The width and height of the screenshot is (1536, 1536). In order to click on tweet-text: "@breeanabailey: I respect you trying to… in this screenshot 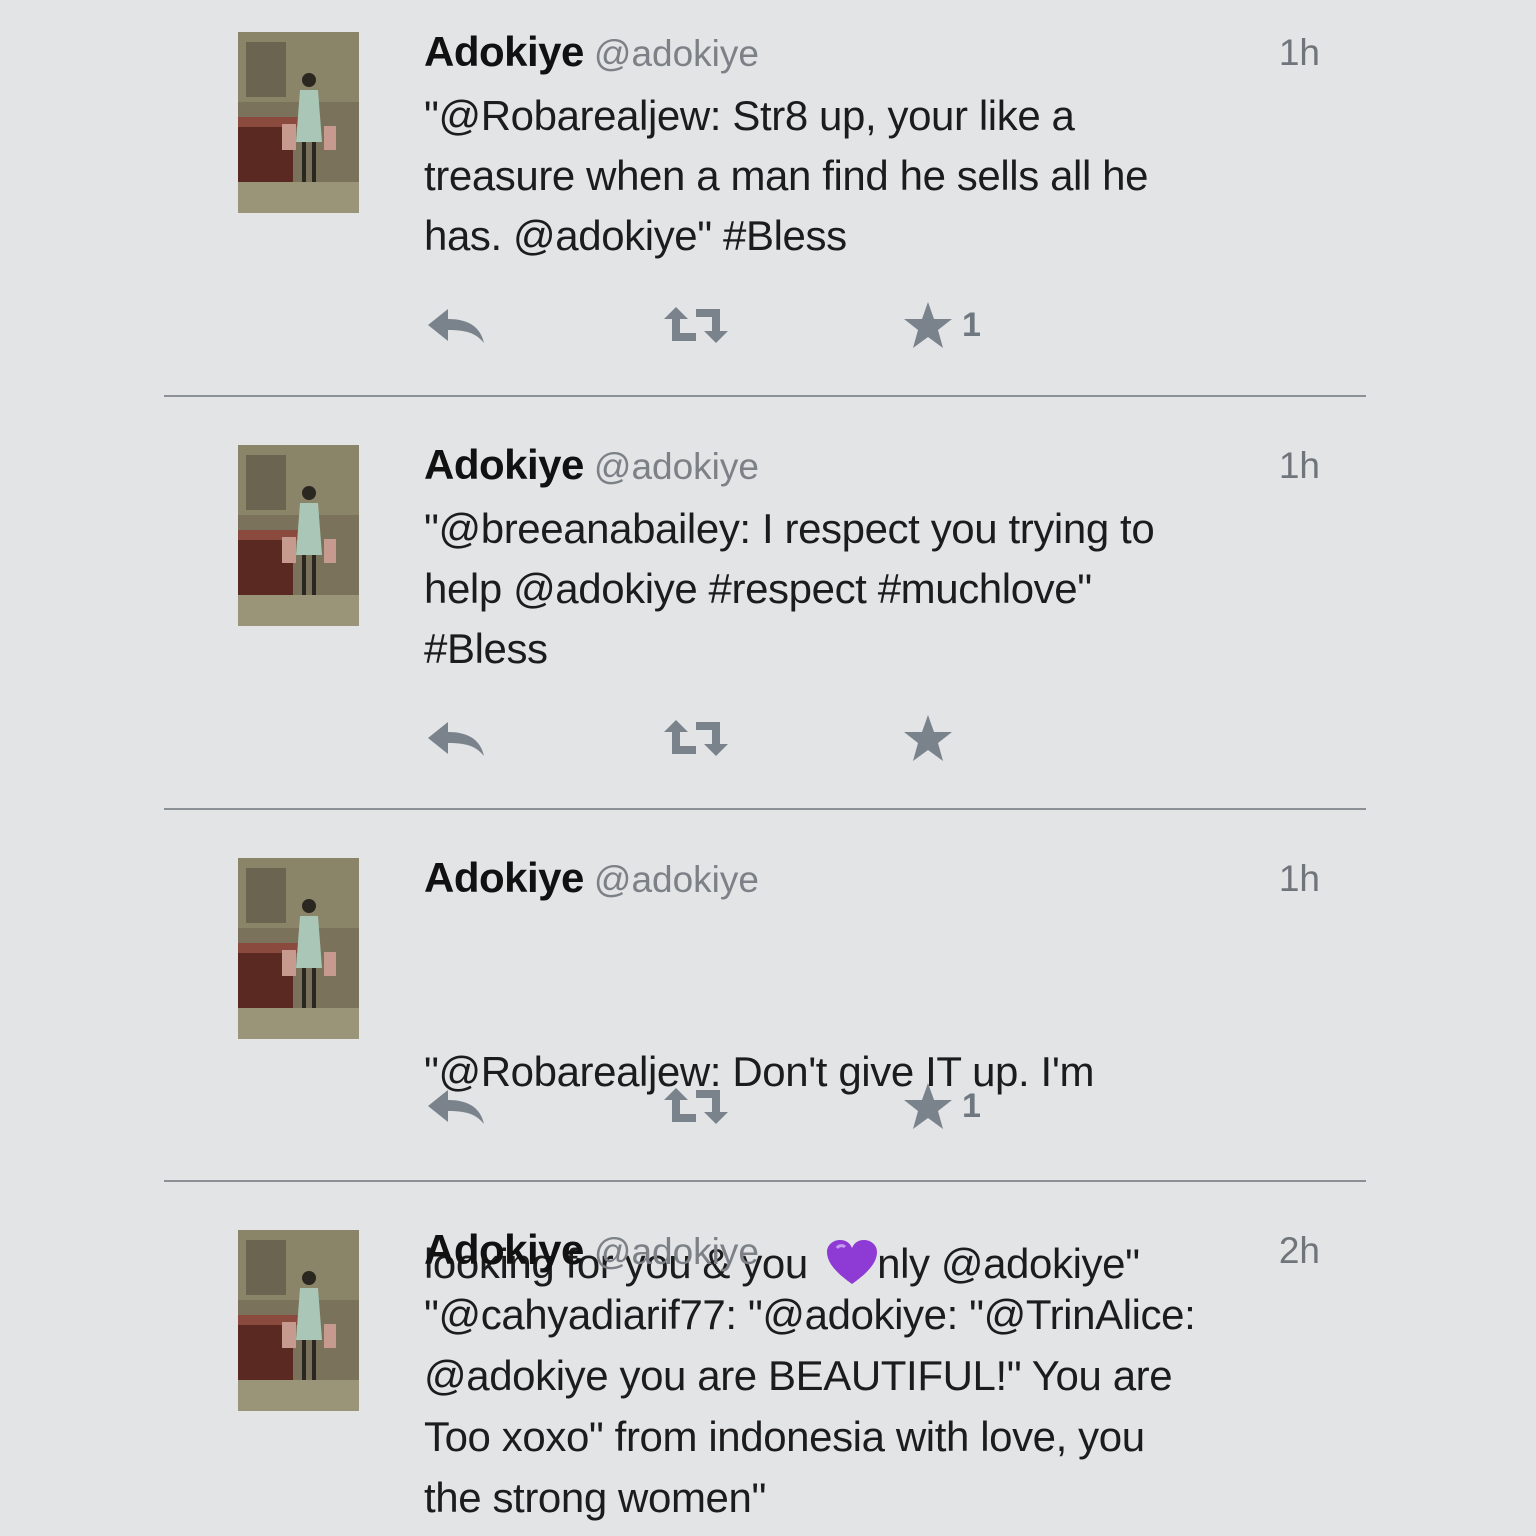, I will do `click(789, 588)`.